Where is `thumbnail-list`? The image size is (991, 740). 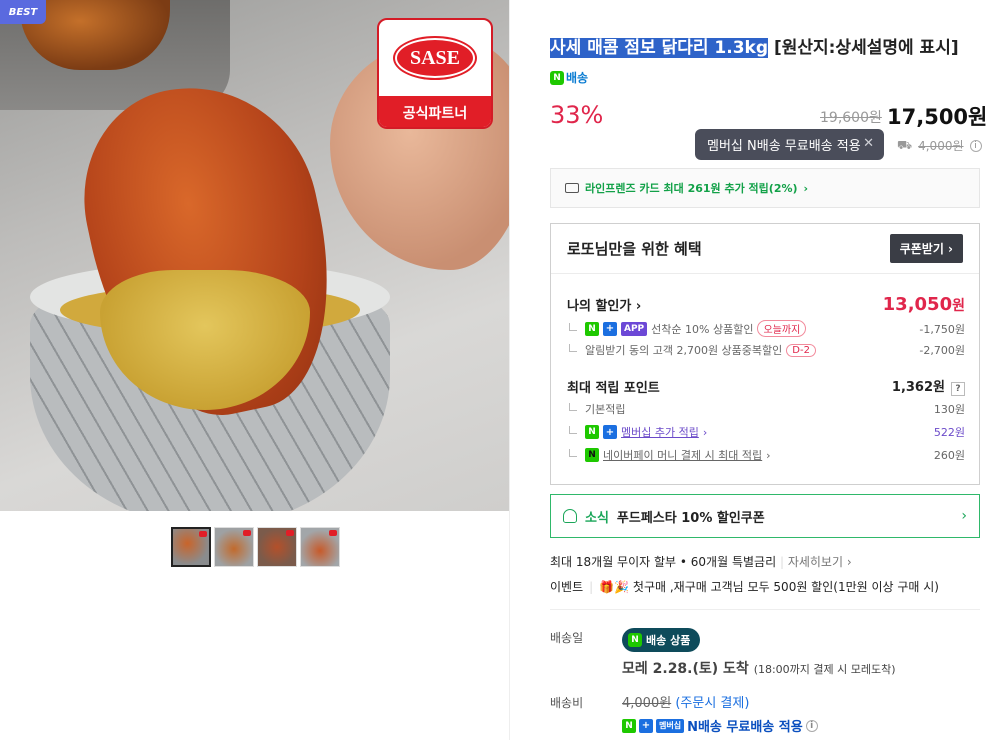 thumbnail-list is located at coordinates (255, 547).